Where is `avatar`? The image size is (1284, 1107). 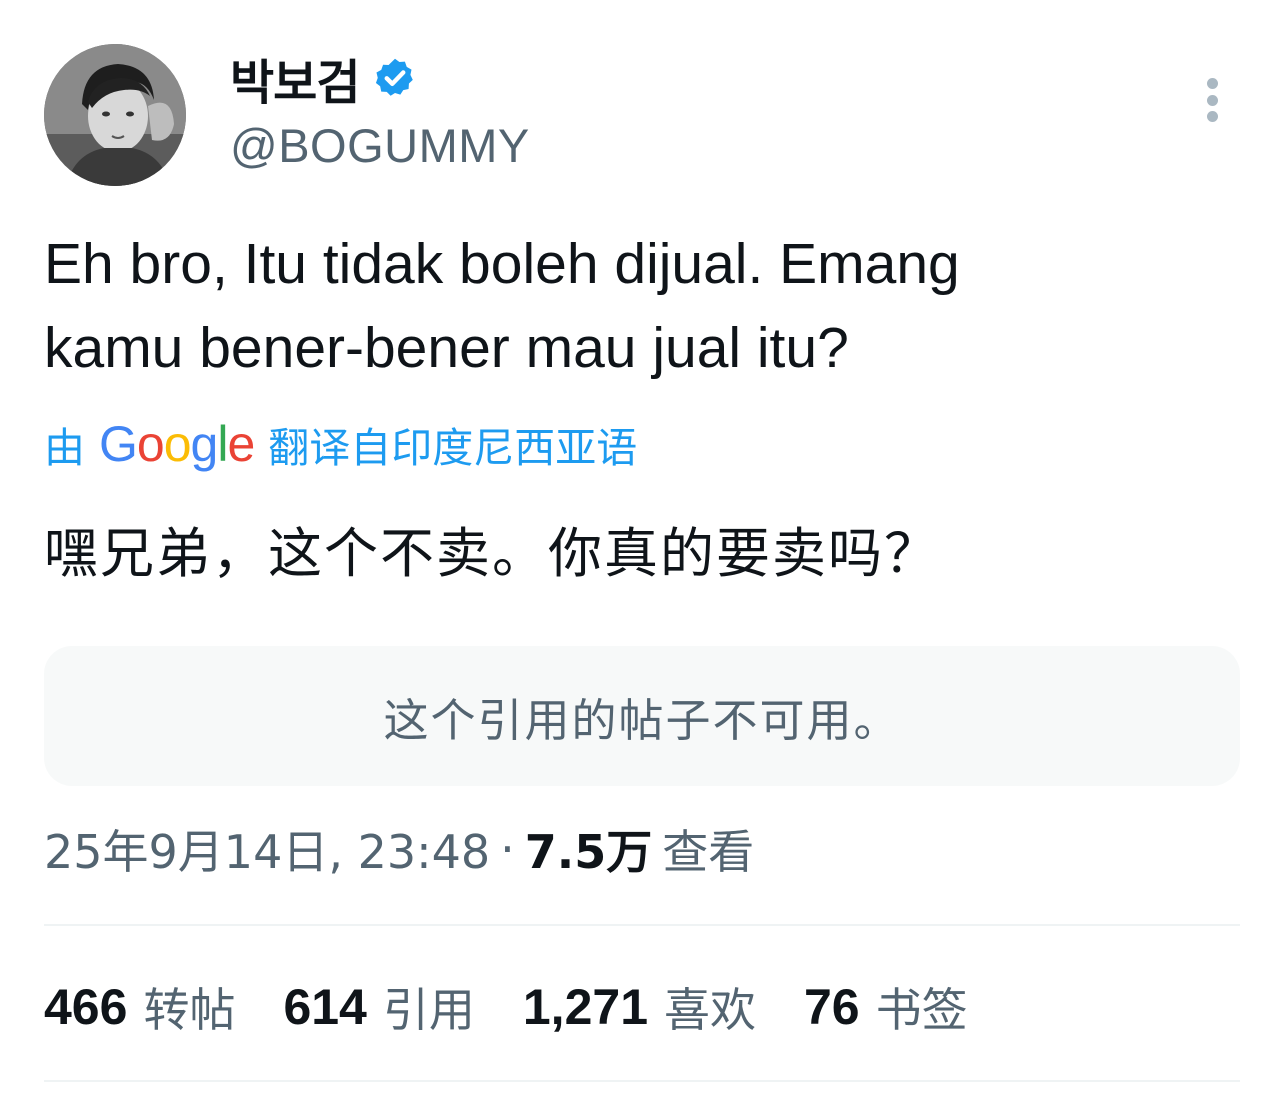 avatar is located at coordinates (115, 115).